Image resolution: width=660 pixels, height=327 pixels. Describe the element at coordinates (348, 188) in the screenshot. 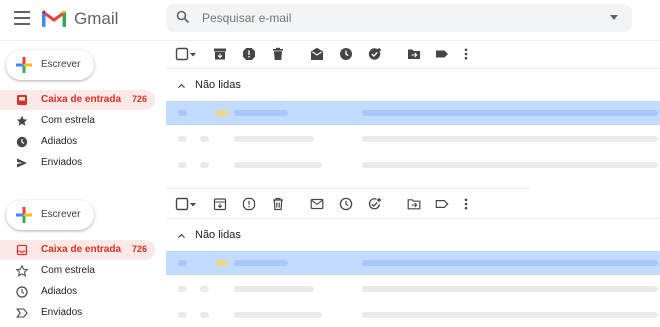

I see `block-divider` at that location.